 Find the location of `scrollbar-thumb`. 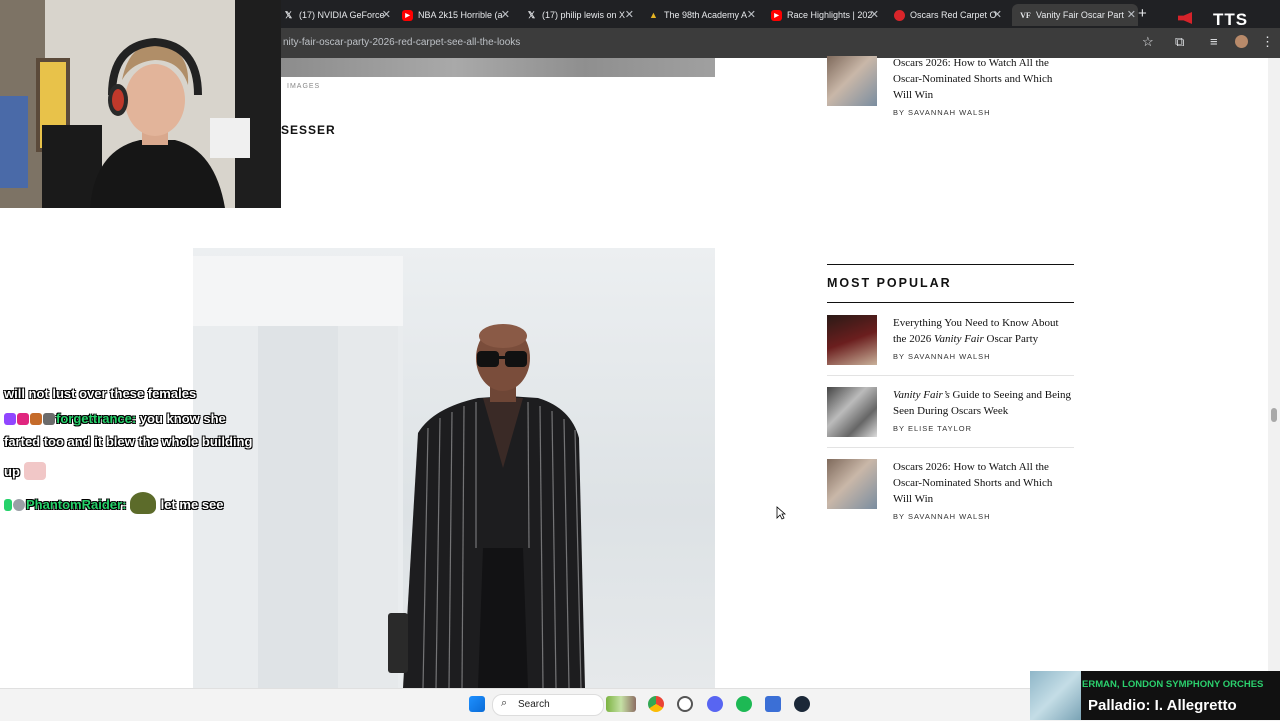

scrollbar-thumb is located at coordinates (1274, 415).